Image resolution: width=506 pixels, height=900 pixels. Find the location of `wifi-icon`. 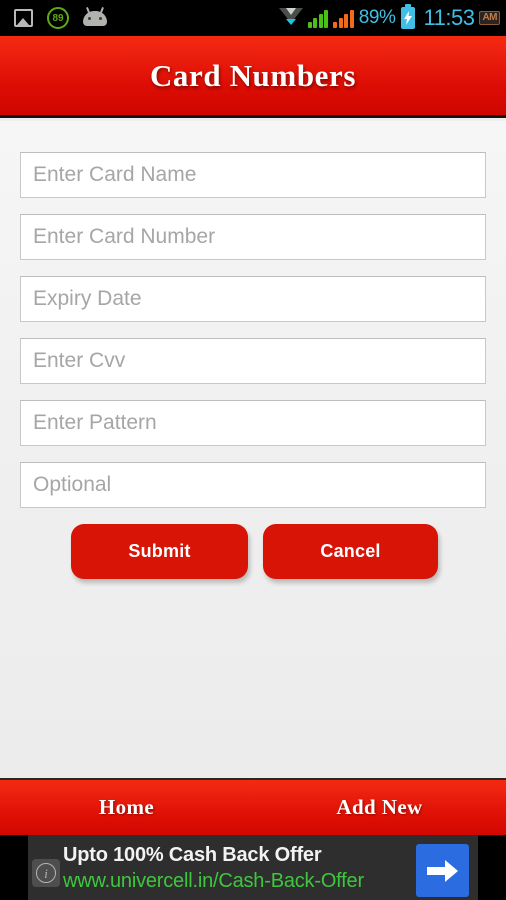

wifi-icon is located at coordinates (290, 18).